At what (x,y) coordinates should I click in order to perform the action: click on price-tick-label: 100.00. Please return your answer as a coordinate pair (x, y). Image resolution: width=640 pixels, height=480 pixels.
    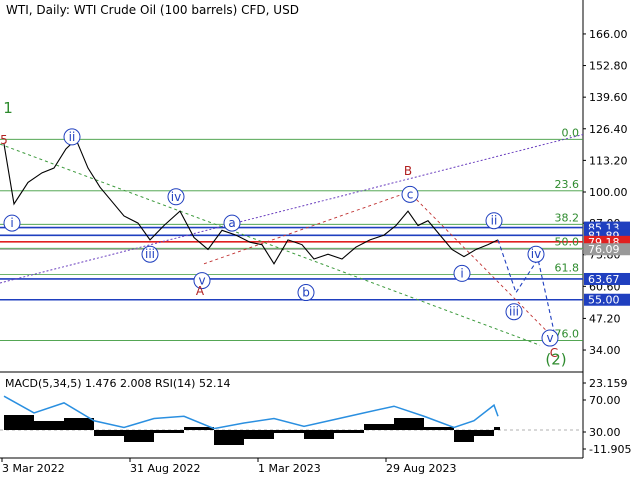
    Looking at the image, I should click on (608, 192).